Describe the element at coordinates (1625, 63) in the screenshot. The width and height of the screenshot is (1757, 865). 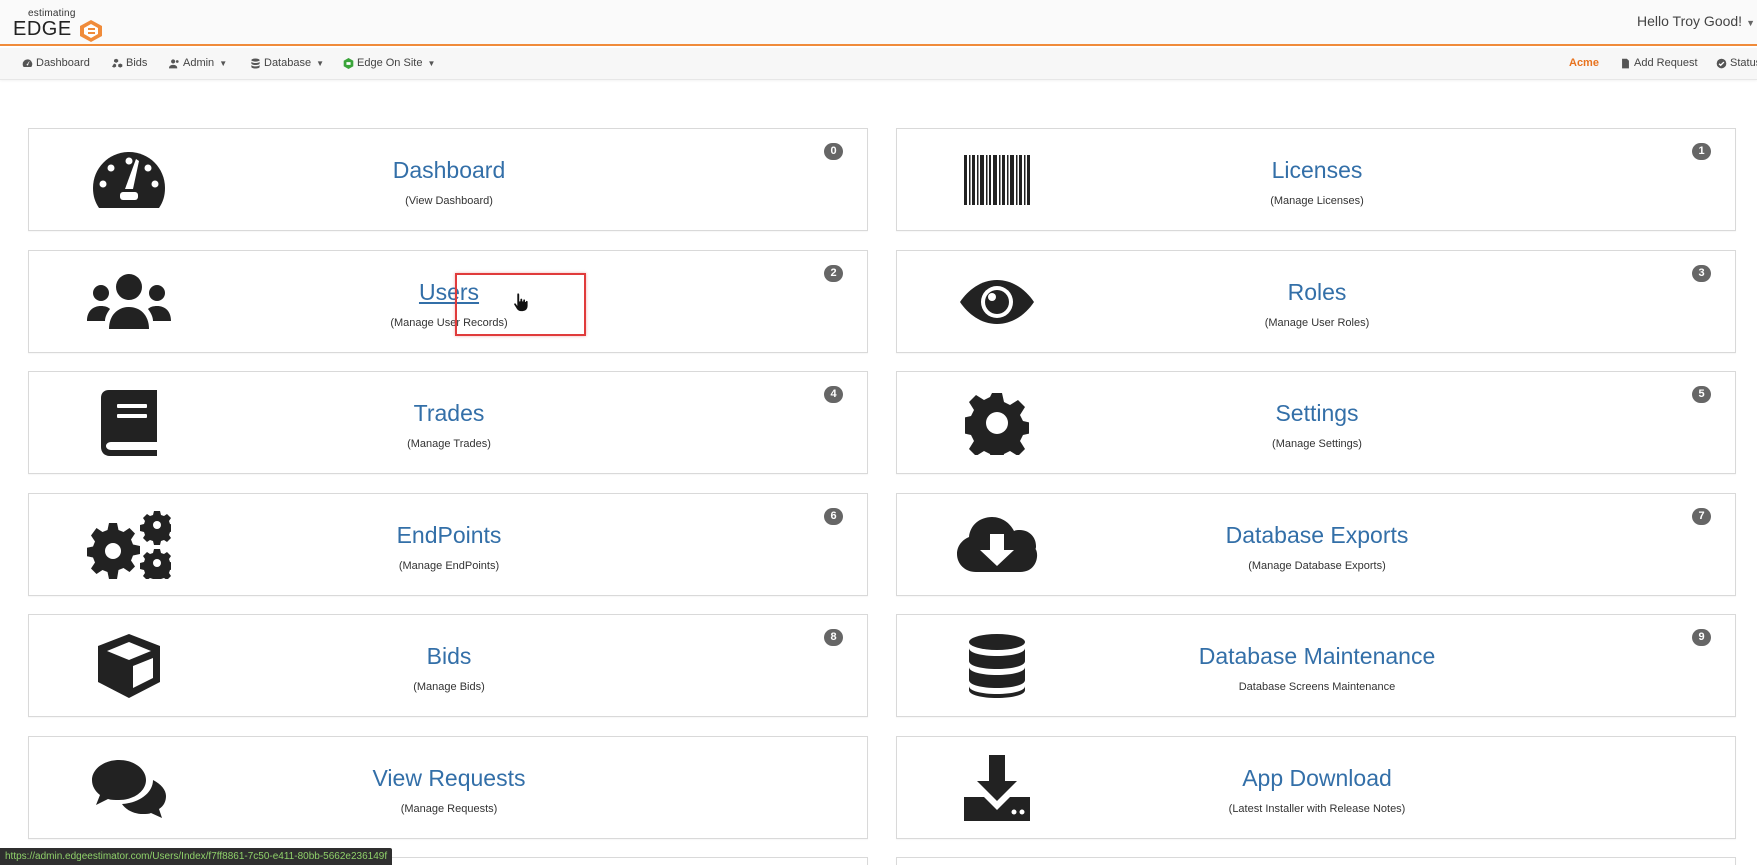
I see `document-icon` at that location.